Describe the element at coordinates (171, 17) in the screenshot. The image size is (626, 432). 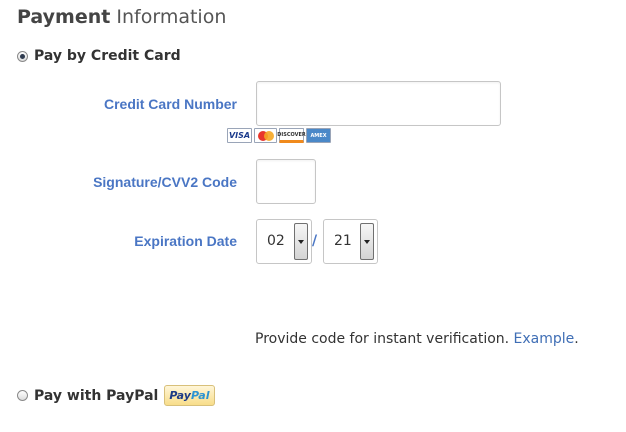
I see `heading-light: Information` at that location.